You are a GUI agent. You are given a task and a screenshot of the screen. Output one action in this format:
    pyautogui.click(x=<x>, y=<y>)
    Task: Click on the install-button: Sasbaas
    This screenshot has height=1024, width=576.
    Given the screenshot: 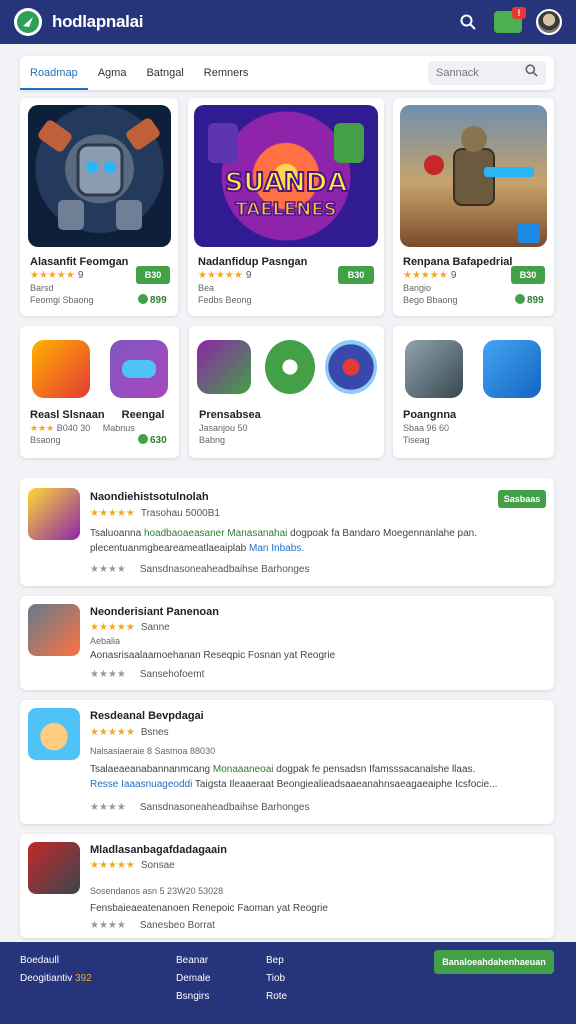 What is the action you would take?
    pyautogui.click(x=522, y=499)
    